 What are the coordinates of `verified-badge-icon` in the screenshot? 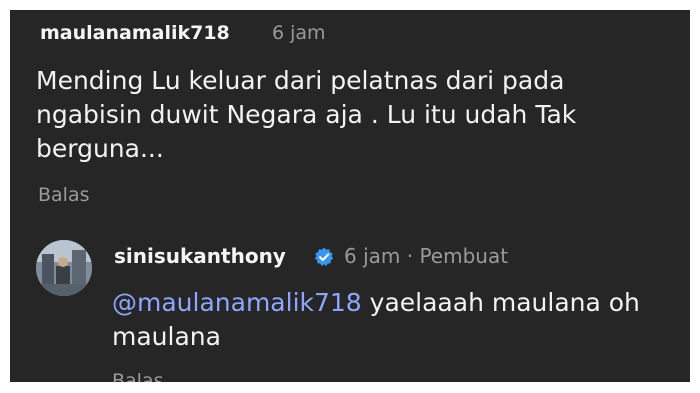 It's located at (324, 256).